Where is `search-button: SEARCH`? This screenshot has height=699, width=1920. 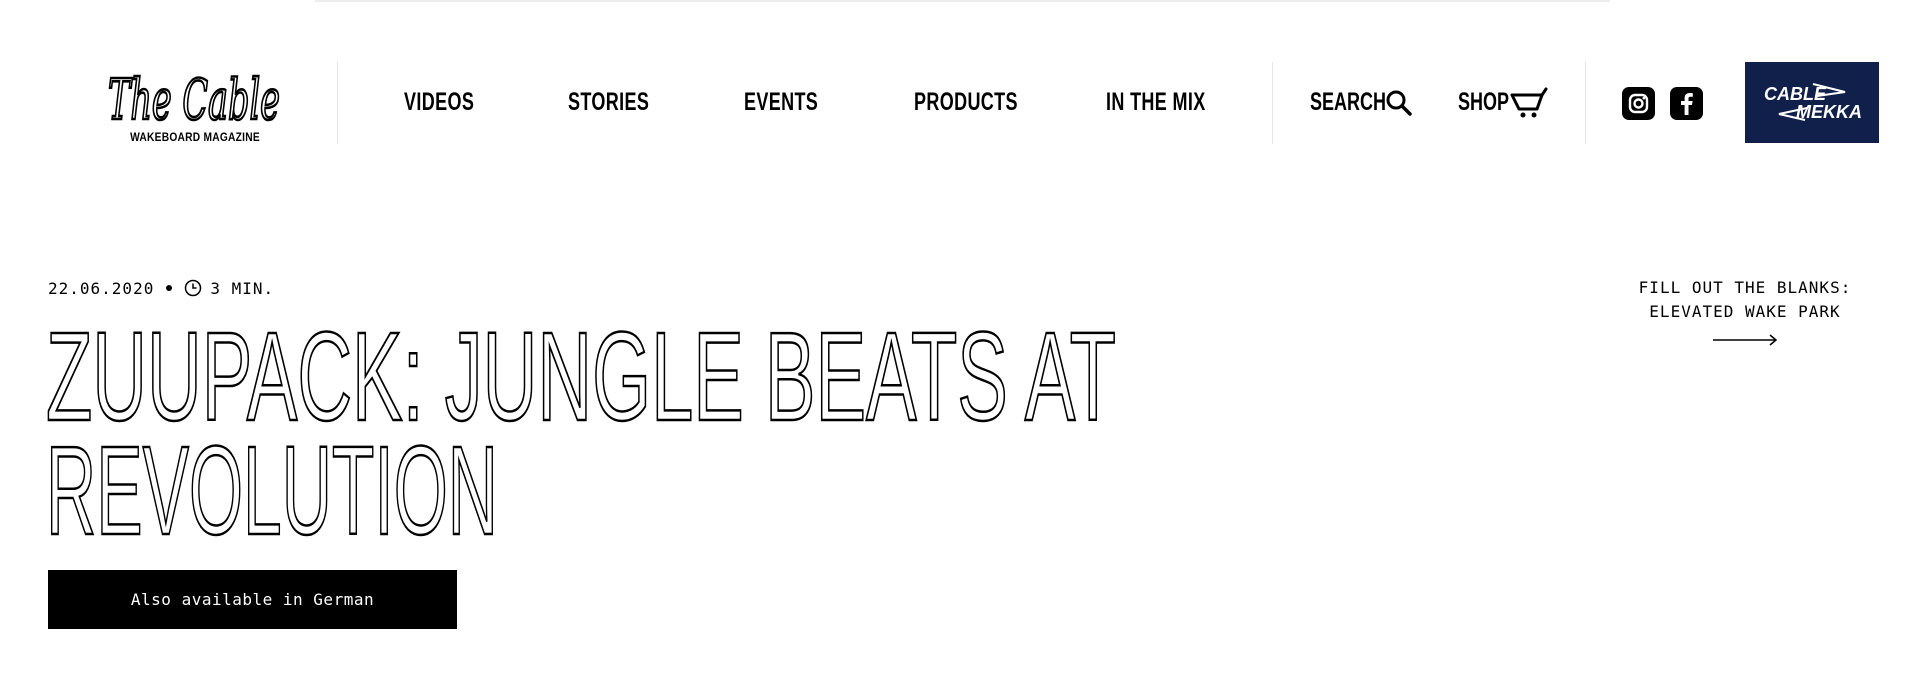
search-button: SEARCH is located at coordinates (1362, 102).